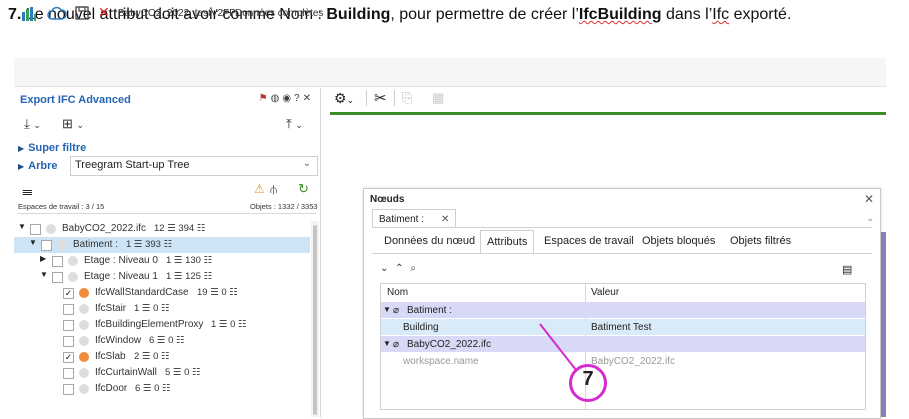  I want to click on annotation-number: 7, so click(588, 379).